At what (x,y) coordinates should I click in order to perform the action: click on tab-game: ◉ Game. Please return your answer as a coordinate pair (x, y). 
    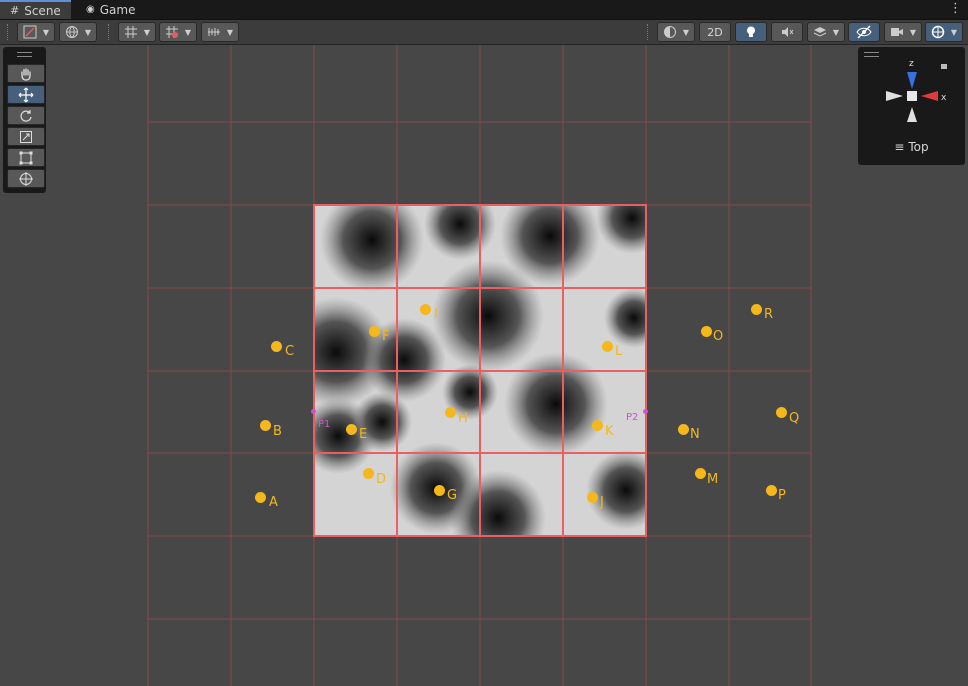
    Looking at the image, I should click on (110, 9).